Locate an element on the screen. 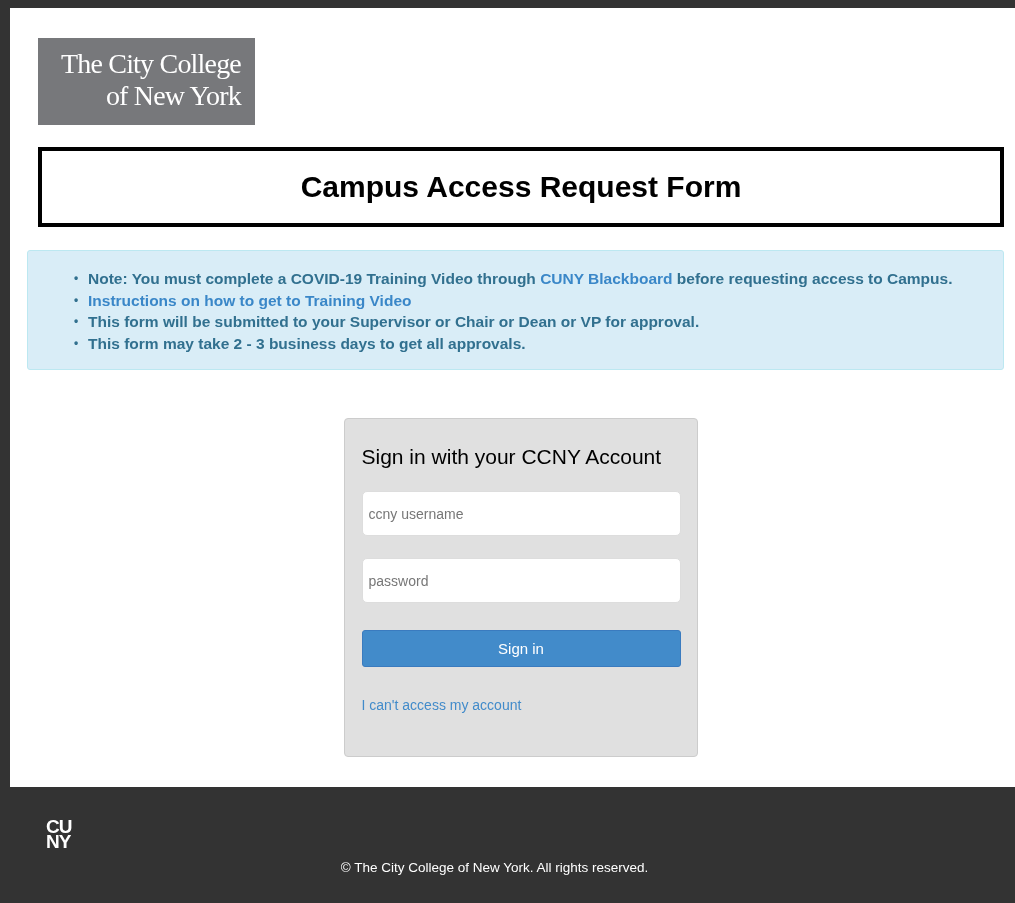 Image resolution: width=1015 pixels, height=903 pixels. notice-text: This form may take 2 - 3 business days to get all approvals. is located at coordinates (307, 343).